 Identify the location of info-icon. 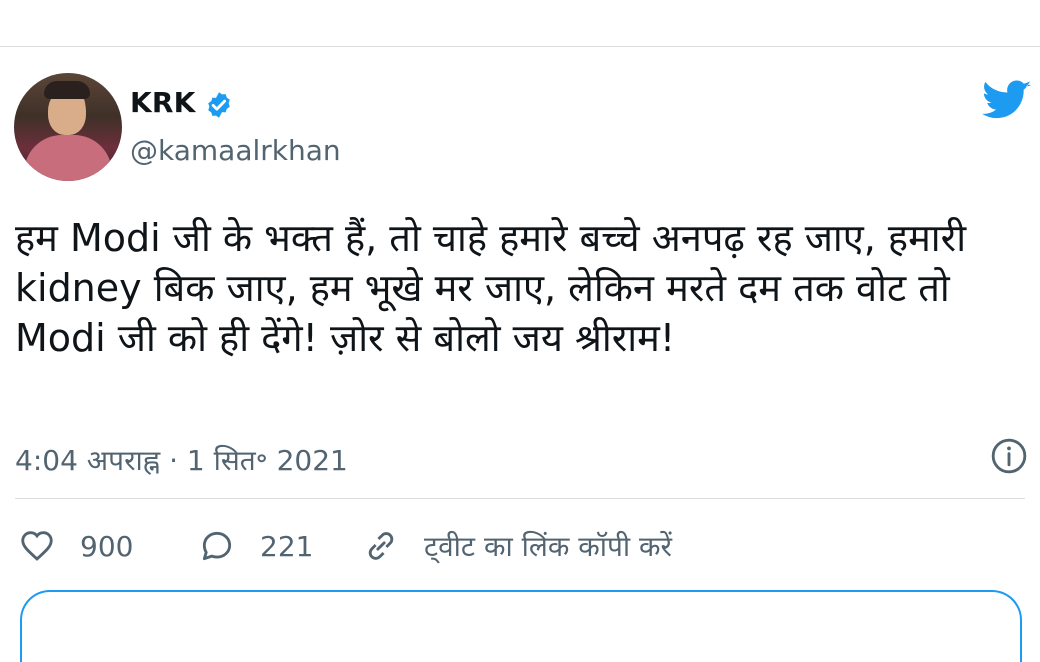
(1009, 456).